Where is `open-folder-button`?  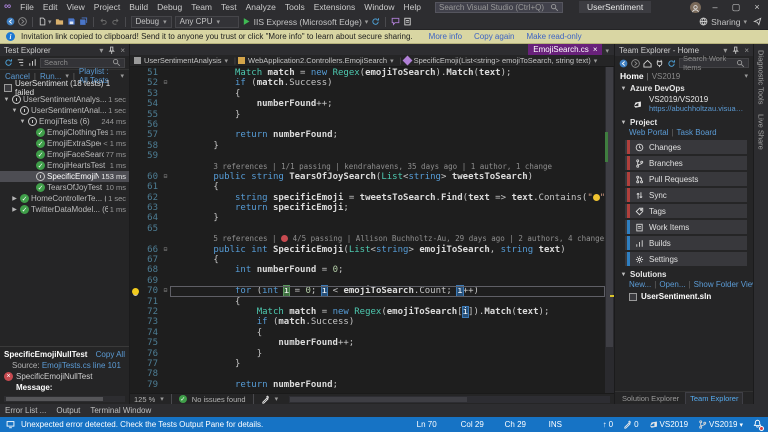
open-folder-button is located at coordinates (59, 21).